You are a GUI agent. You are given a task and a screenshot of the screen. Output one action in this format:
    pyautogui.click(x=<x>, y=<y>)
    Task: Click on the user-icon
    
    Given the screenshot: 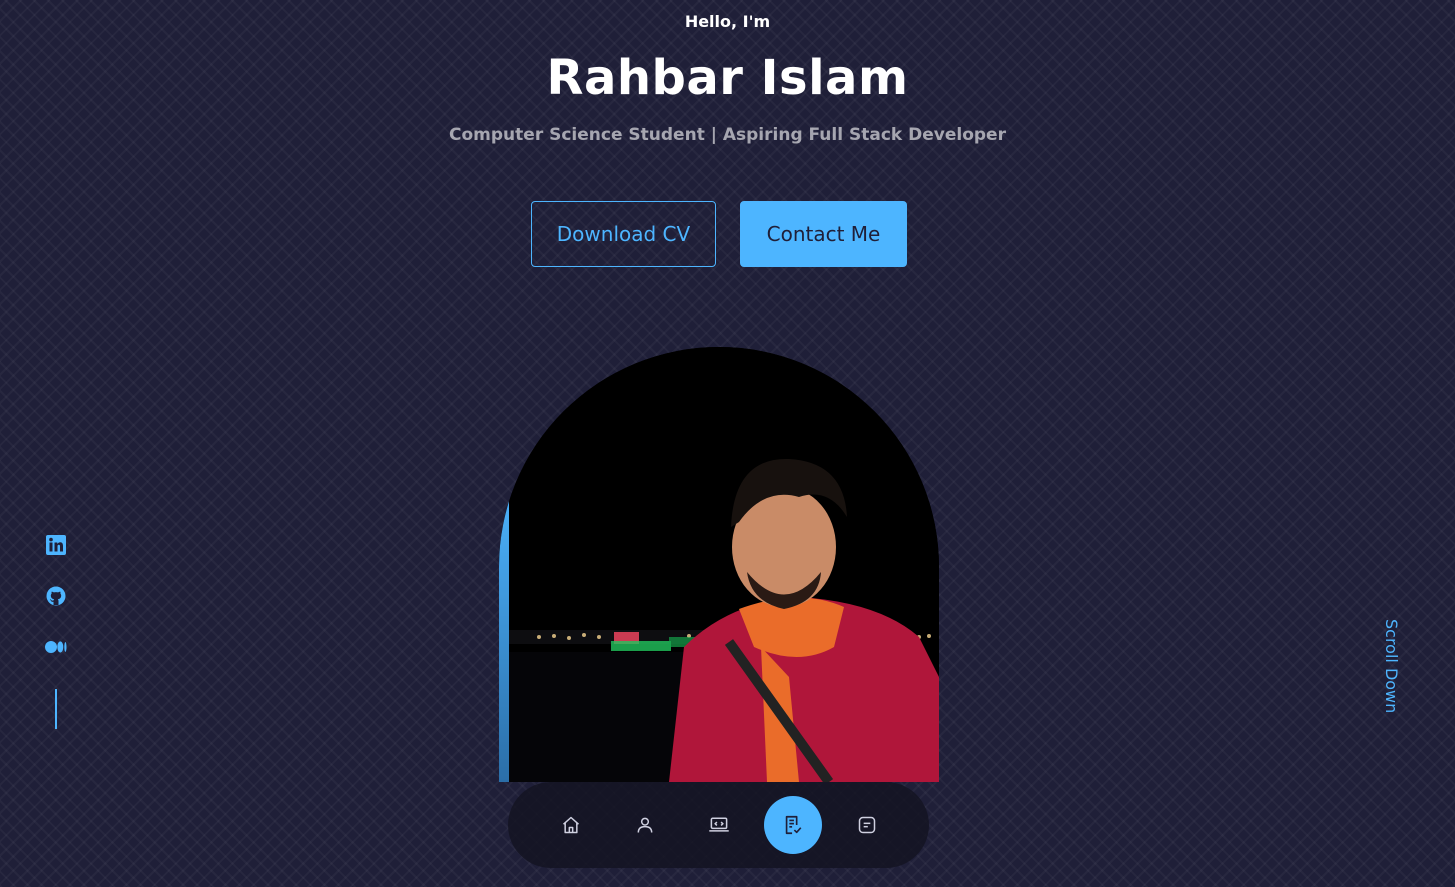 What is the action you would take?
    pyautogui.click(x=644, y=825)
    